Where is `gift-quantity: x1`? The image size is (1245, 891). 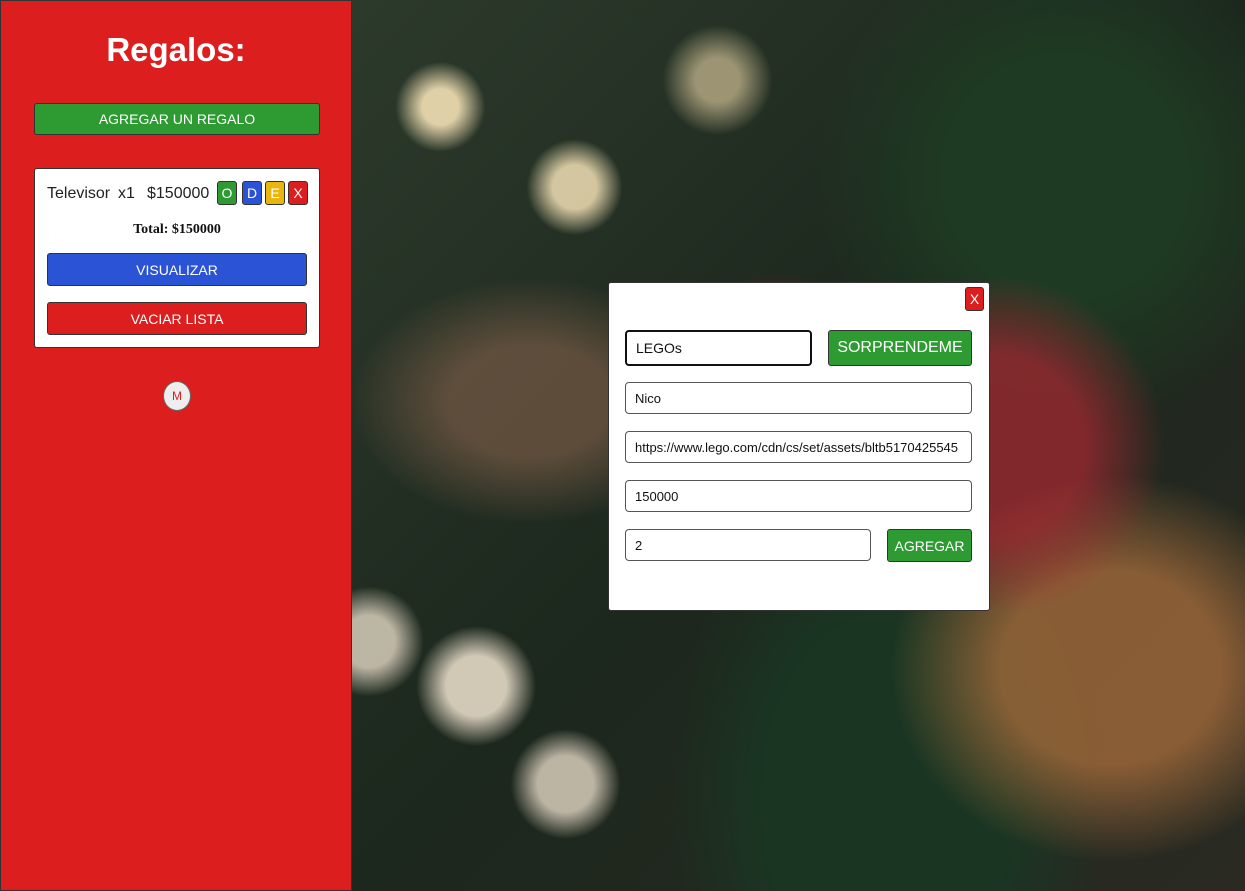 gift-quantity: x1 is located at coordinates (126, 193).